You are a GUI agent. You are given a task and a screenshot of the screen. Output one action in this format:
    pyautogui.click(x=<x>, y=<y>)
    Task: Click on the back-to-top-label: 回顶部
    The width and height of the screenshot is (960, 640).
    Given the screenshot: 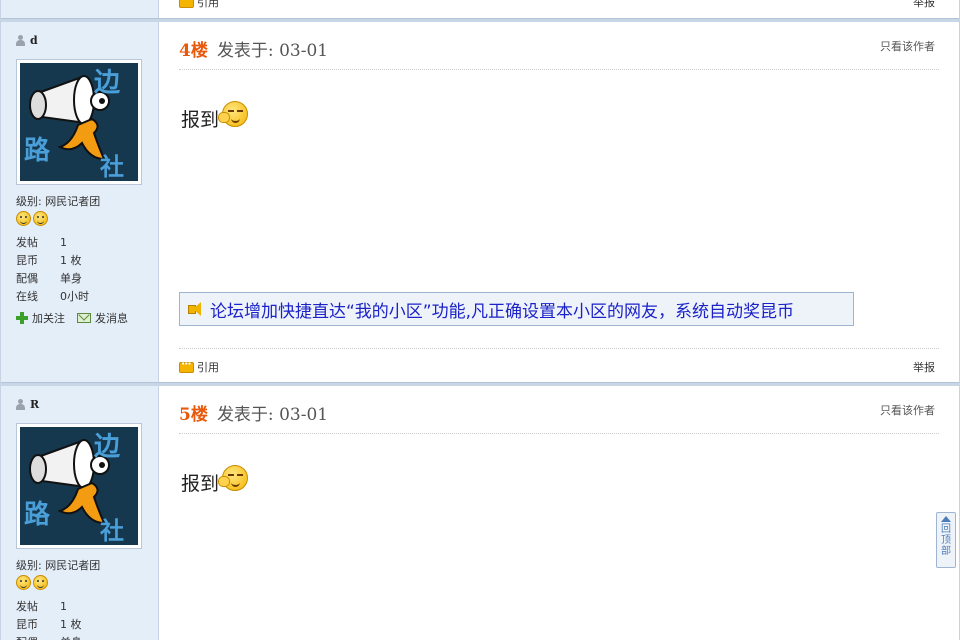 What is the action you would take?
    pyautogui.click(x=946, y=540)
    